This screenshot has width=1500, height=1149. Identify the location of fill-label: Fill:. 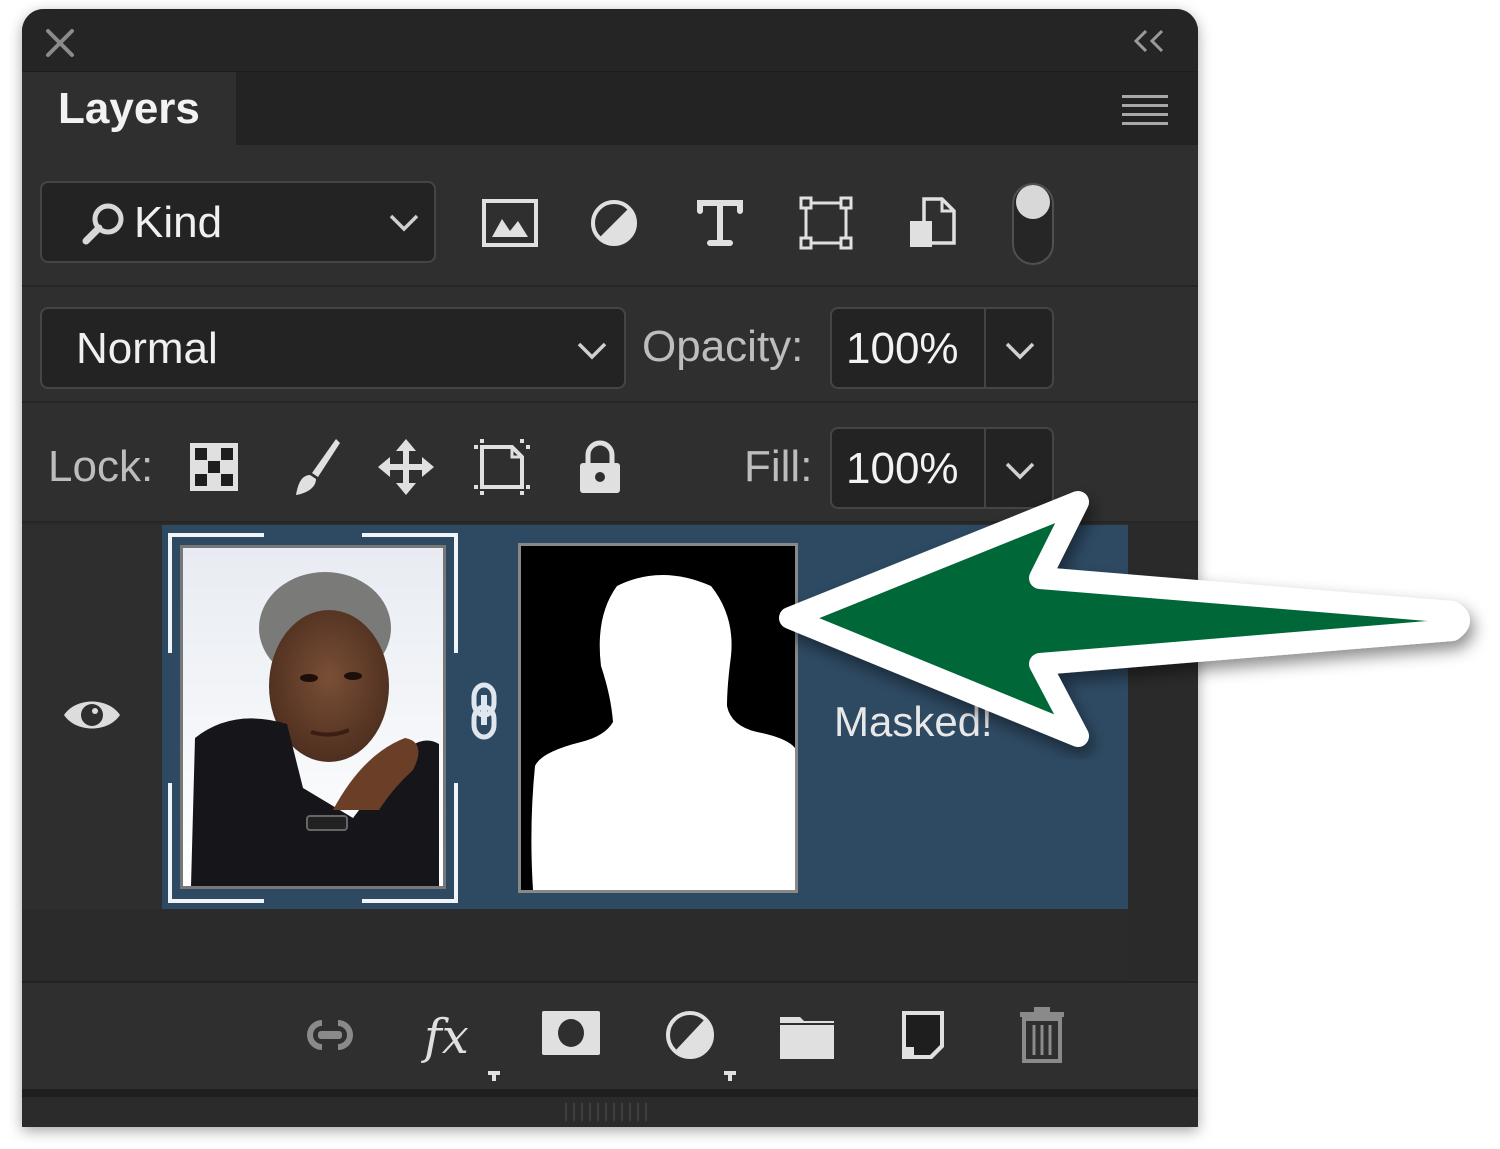
(778, 466).